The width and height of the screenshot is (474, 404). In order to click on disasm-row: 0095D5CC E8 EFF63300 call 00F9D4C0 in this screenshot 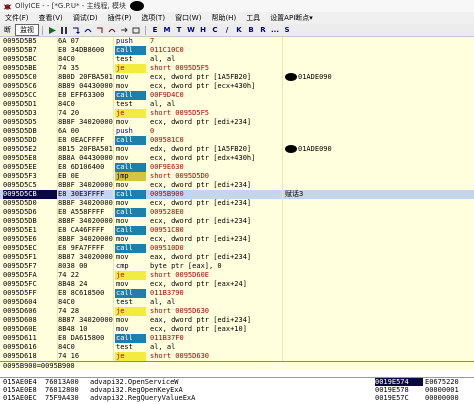, I will do `click(237, 95)`.